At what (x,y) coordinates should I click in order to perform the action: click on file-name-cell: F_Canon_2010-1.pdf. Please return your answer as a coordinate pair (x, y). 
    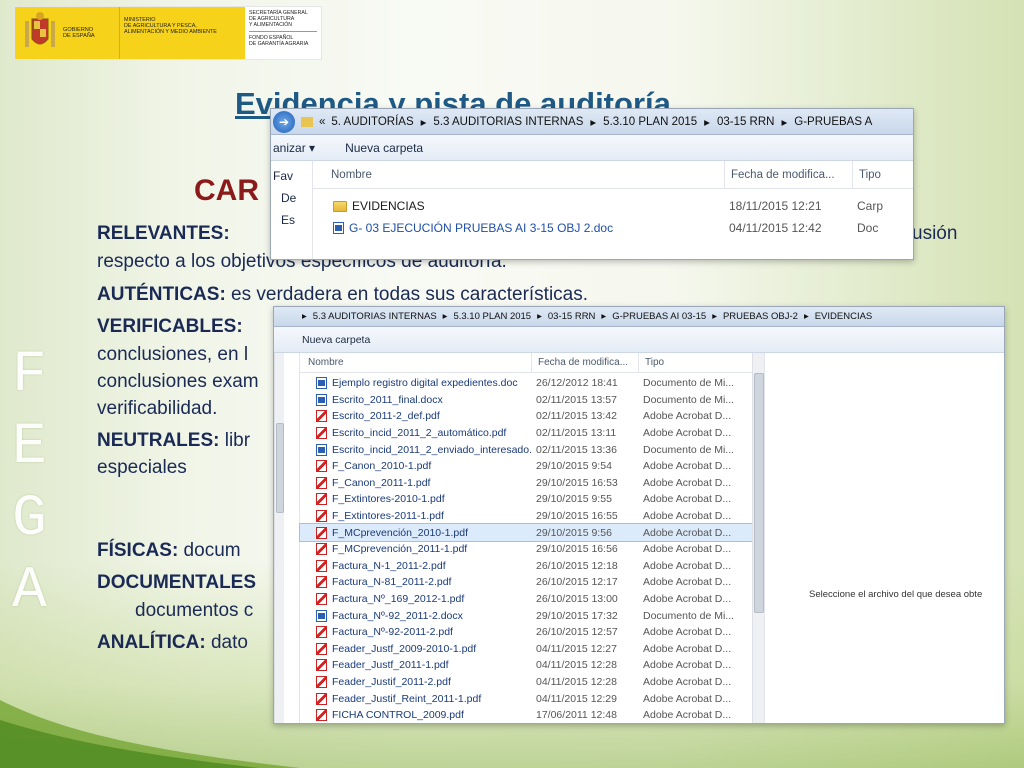
    Looking at the image, I should click on (416, 466).